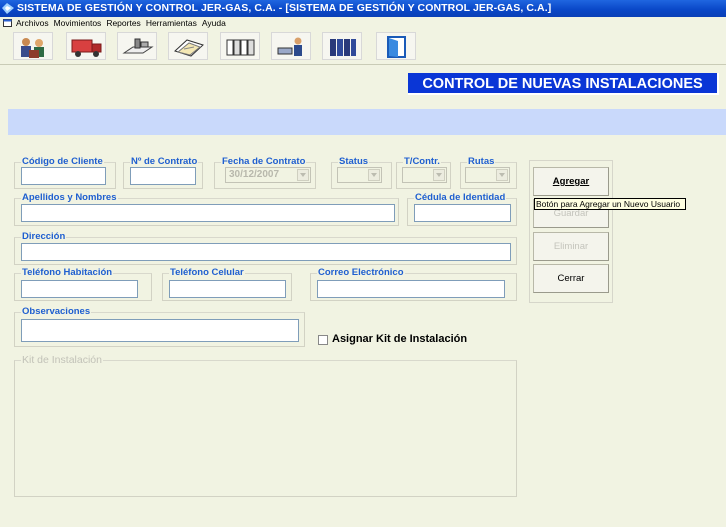 This screenshot has width=726, height=527. I want to click on menu-archivos: Archivos, so click(32, 23).